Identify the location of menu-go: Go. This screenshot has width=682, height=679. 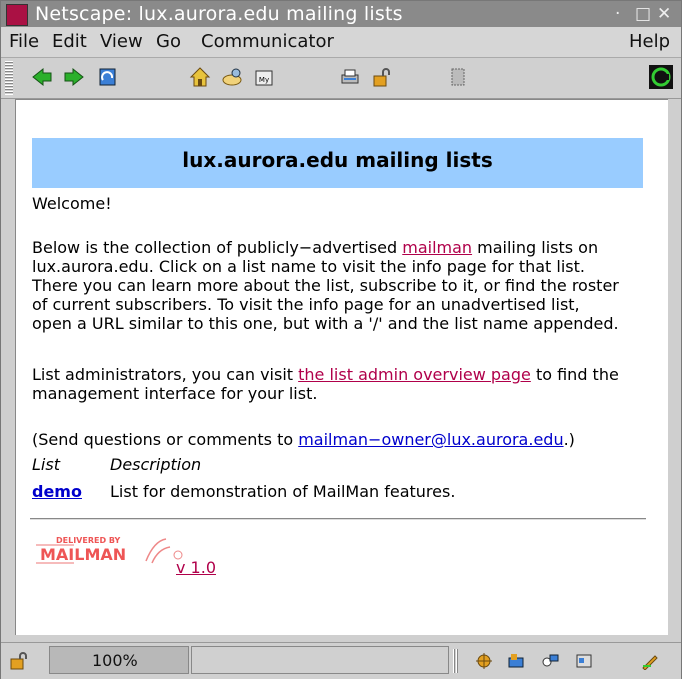
(168, 42).